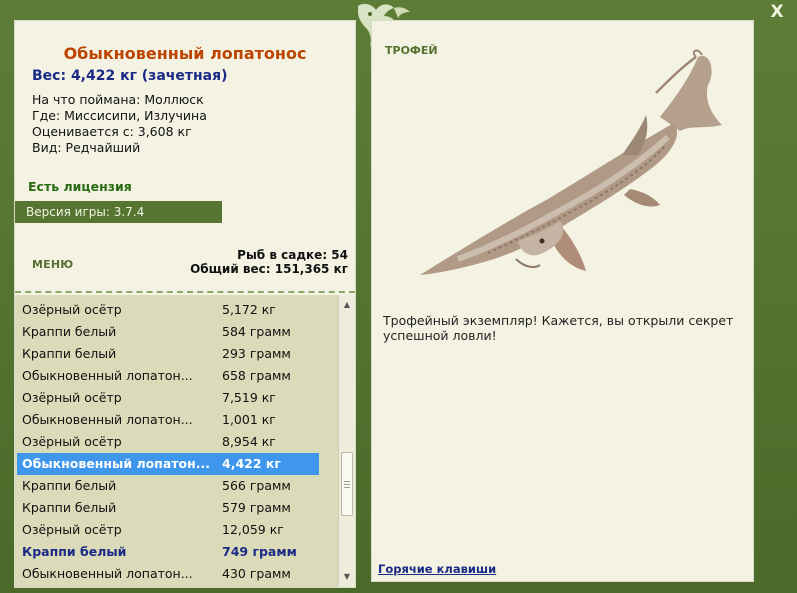 The image size is (797, 593). I want to click on catch-list-scrollbar: ▲ ▼, so click(346, 441).